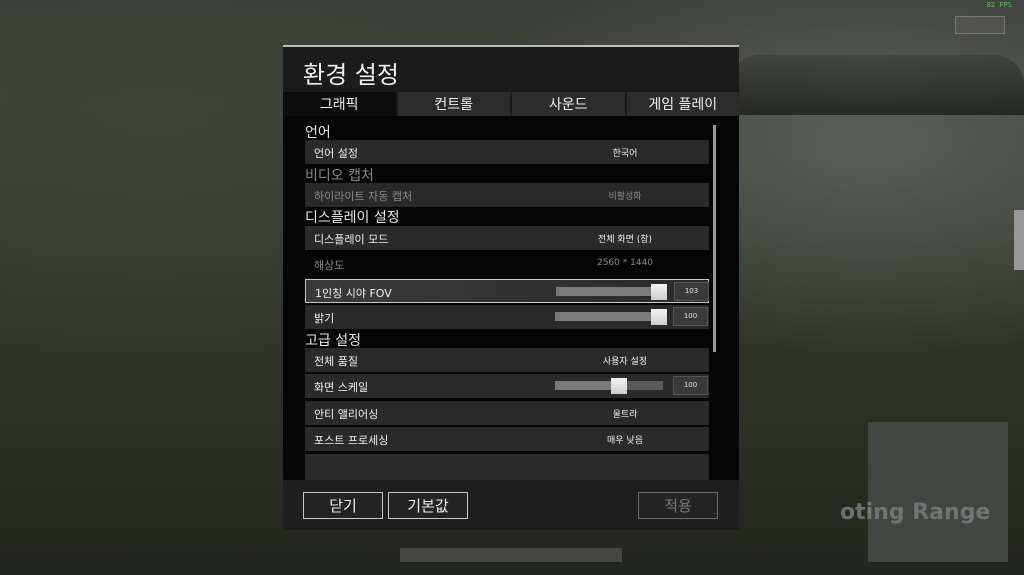  I want to click on default-button: 기본값, so click(428, 505).